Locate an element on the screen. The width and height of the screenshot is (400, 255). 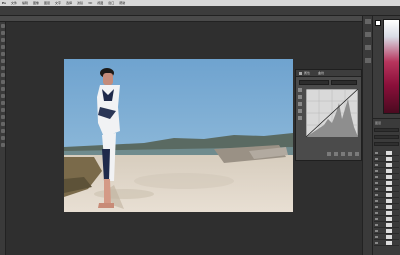
properties-icon is located at coordinates (368, 34).